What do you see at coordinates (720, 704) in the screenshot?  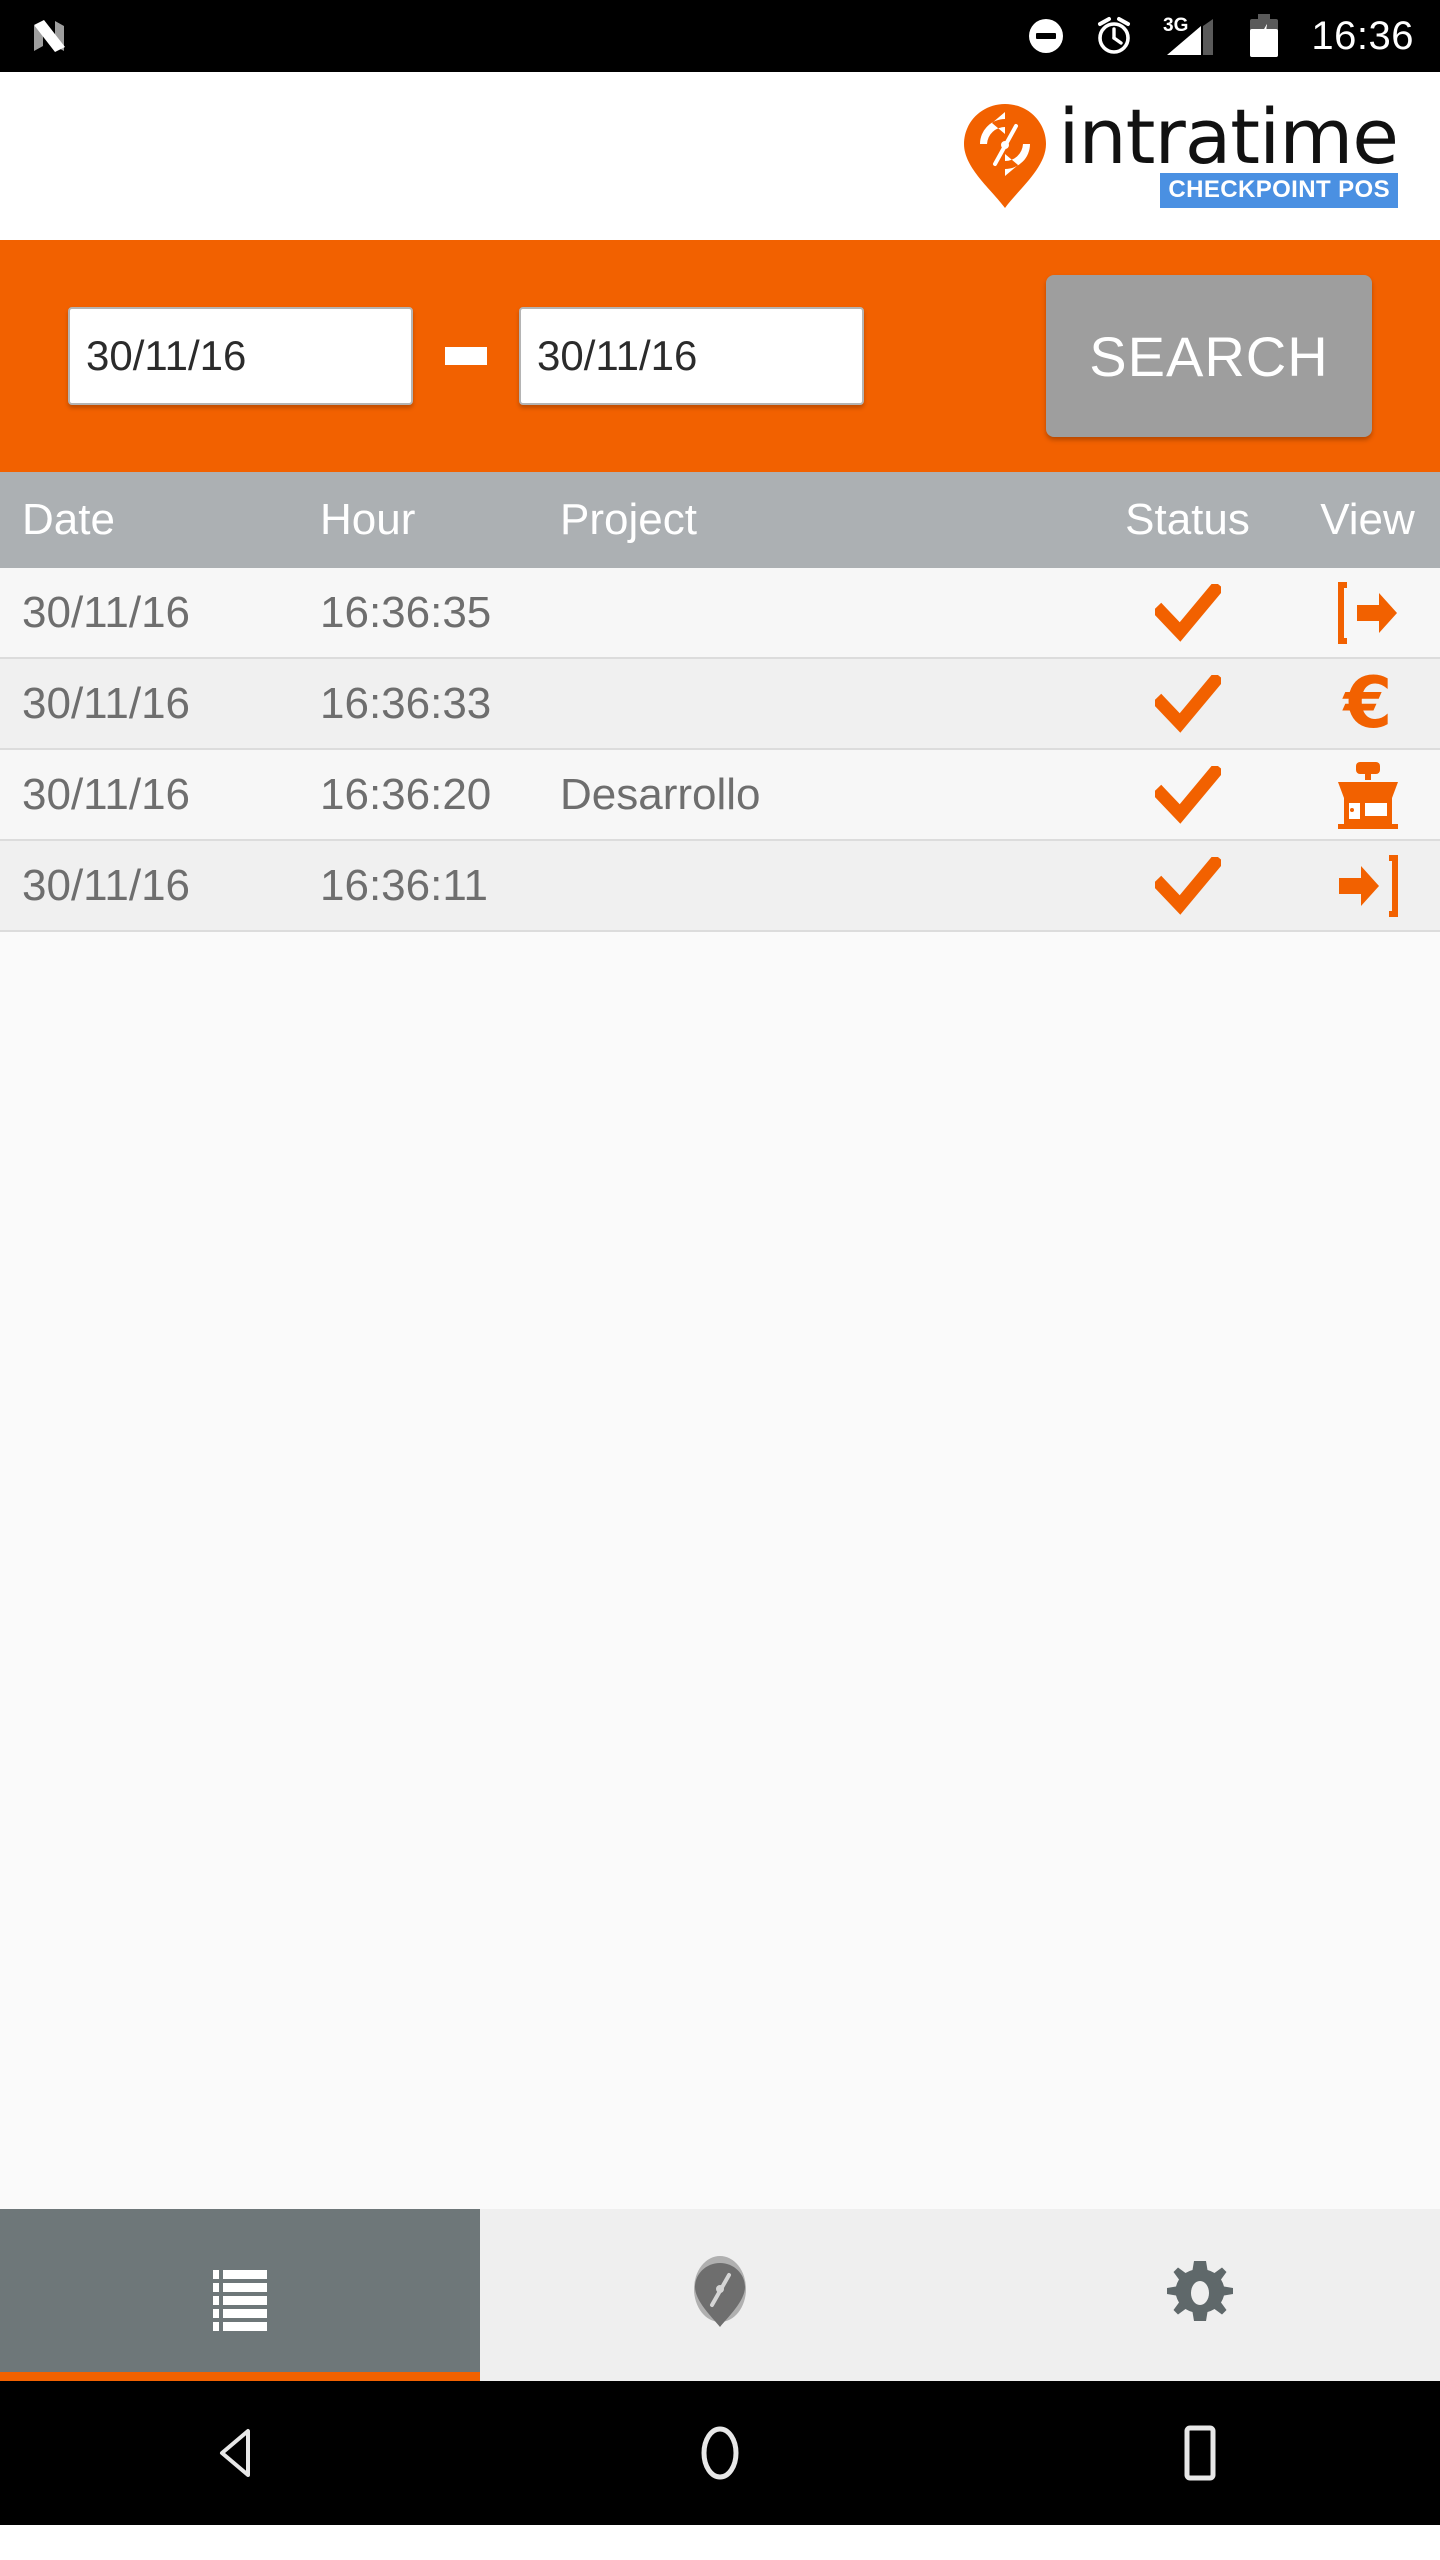 I see `table-row: 30/11/16 16:36:33 €` at bounding box center [720, 704].